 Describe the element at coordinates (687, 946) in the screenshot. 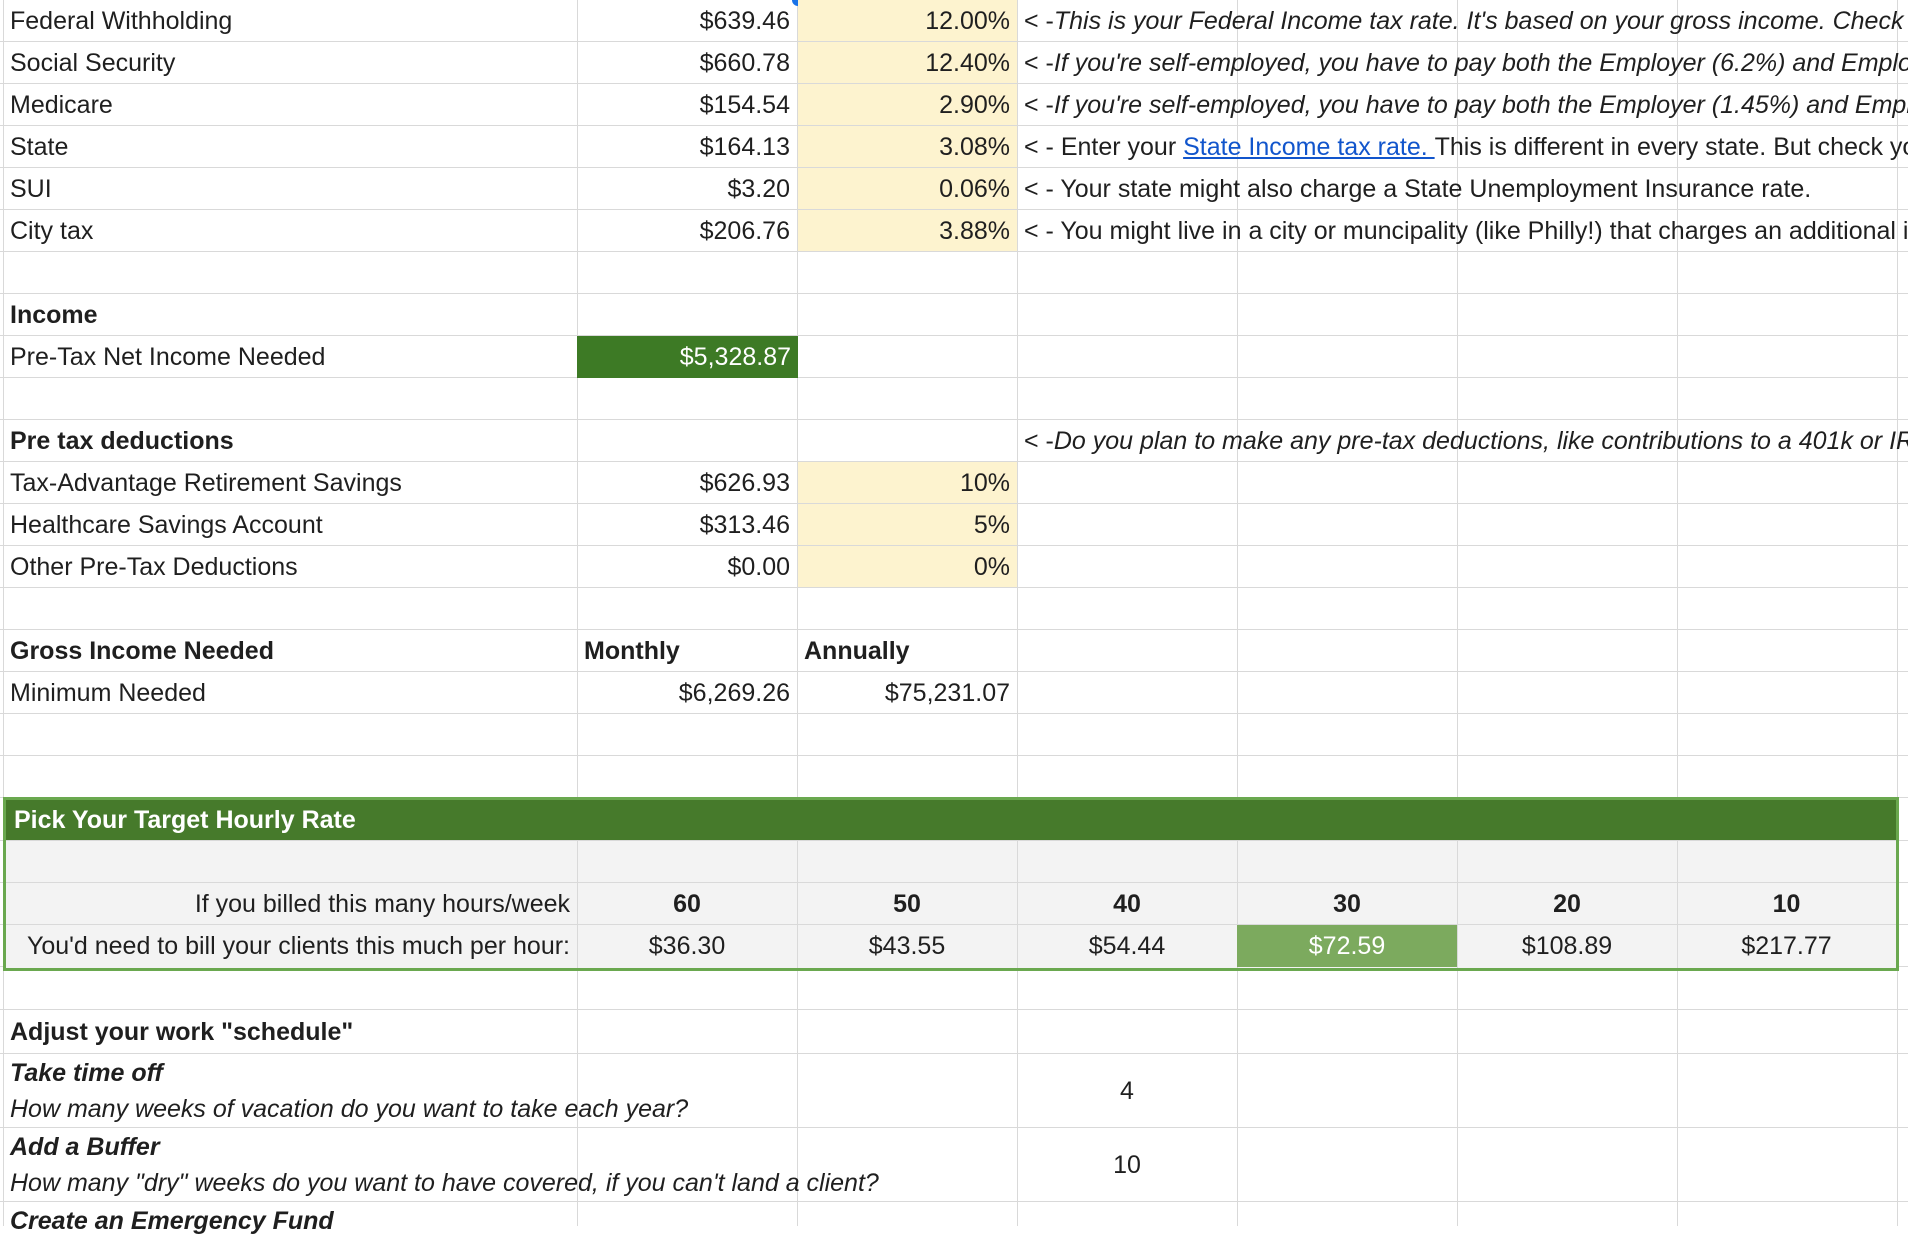

I see `hourly-rate-cell: $36.30` at that location.